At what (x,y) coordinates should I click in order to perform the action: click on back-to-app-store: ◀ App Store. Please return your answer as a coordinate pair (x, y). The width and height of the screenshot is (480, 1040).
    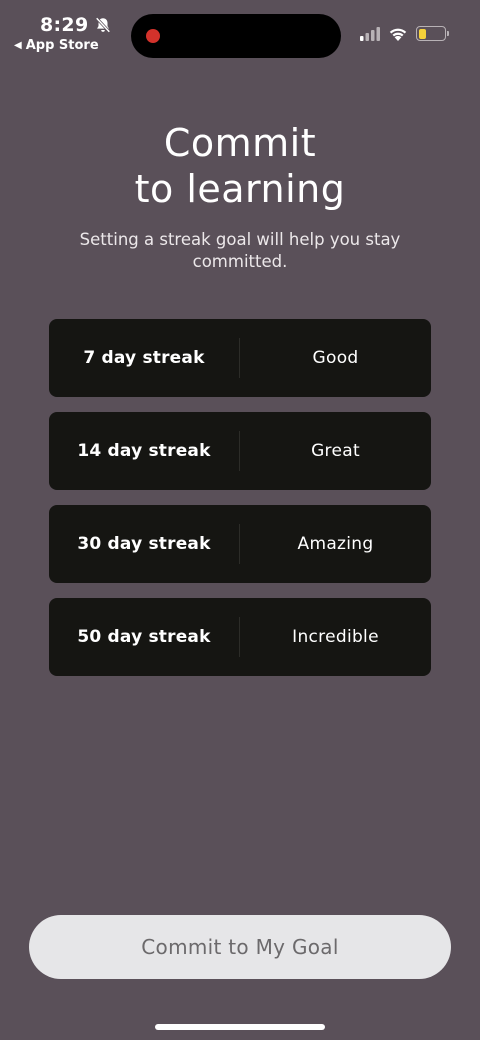
    Looking at the image, I should click on (56, 45).